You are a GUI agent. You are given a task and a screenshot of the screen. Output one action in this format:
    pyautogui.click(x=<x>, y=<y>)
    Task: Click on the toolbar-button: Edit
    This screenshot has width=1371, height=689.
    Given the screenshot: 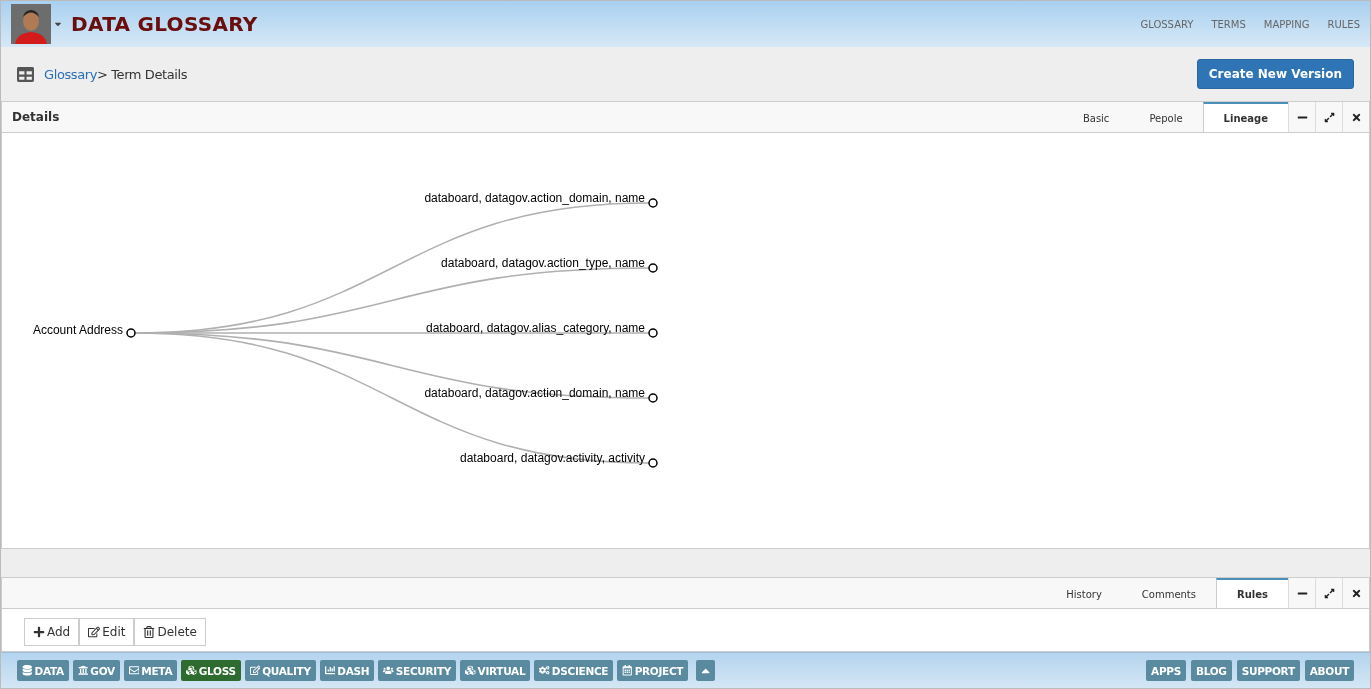 What is the action you would take?
    pyautogui.click(x=107, y=632)
    